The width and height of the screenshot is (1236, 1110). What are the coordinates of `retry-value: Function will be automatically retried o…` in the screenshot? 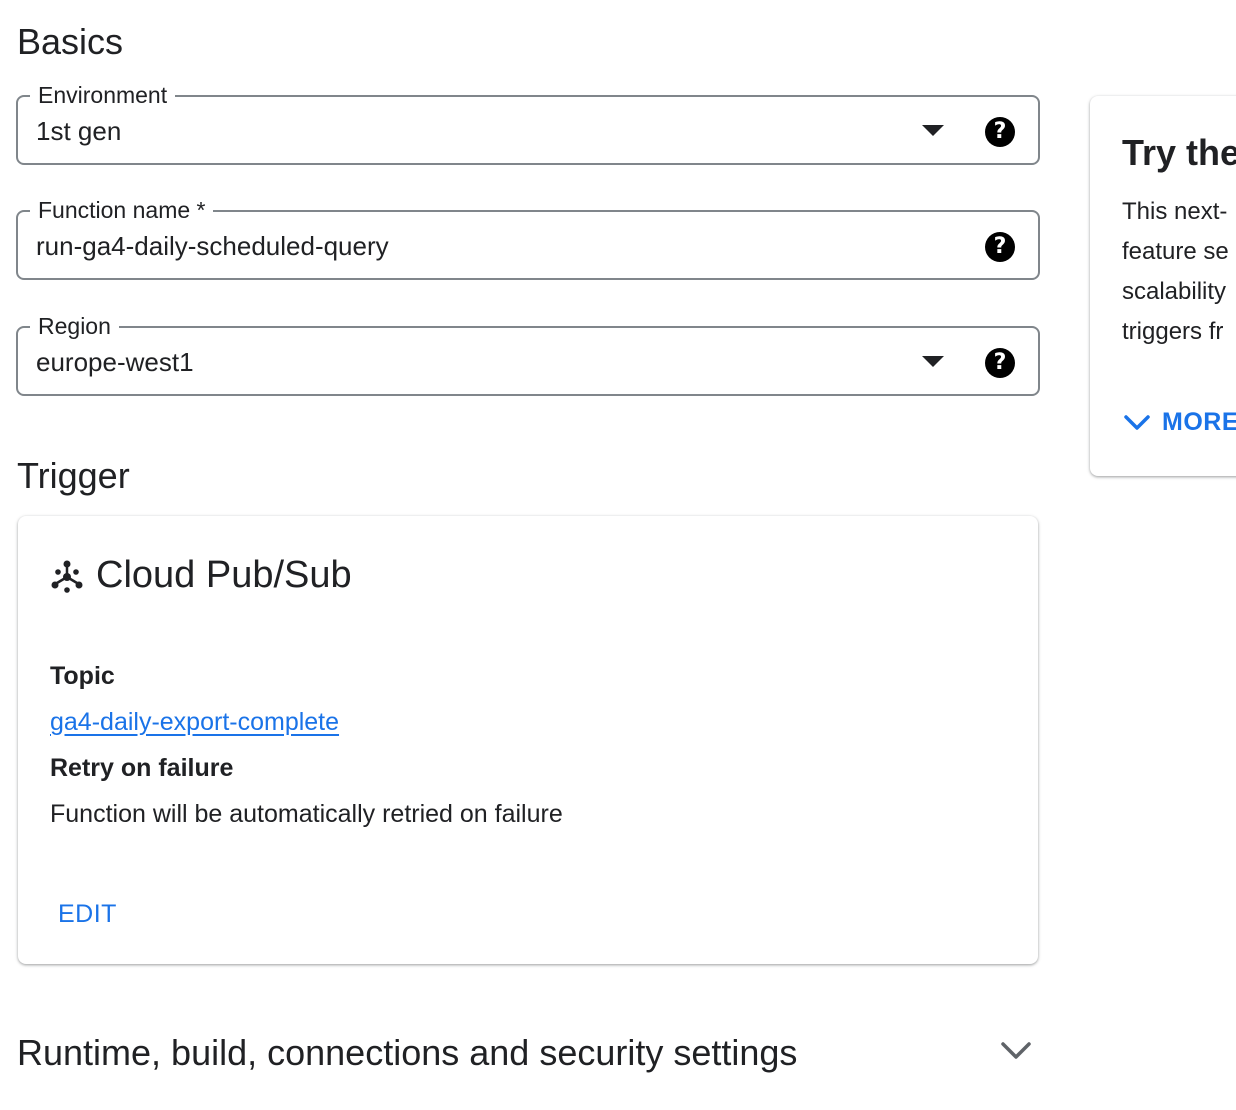 It's located at (306, 814).